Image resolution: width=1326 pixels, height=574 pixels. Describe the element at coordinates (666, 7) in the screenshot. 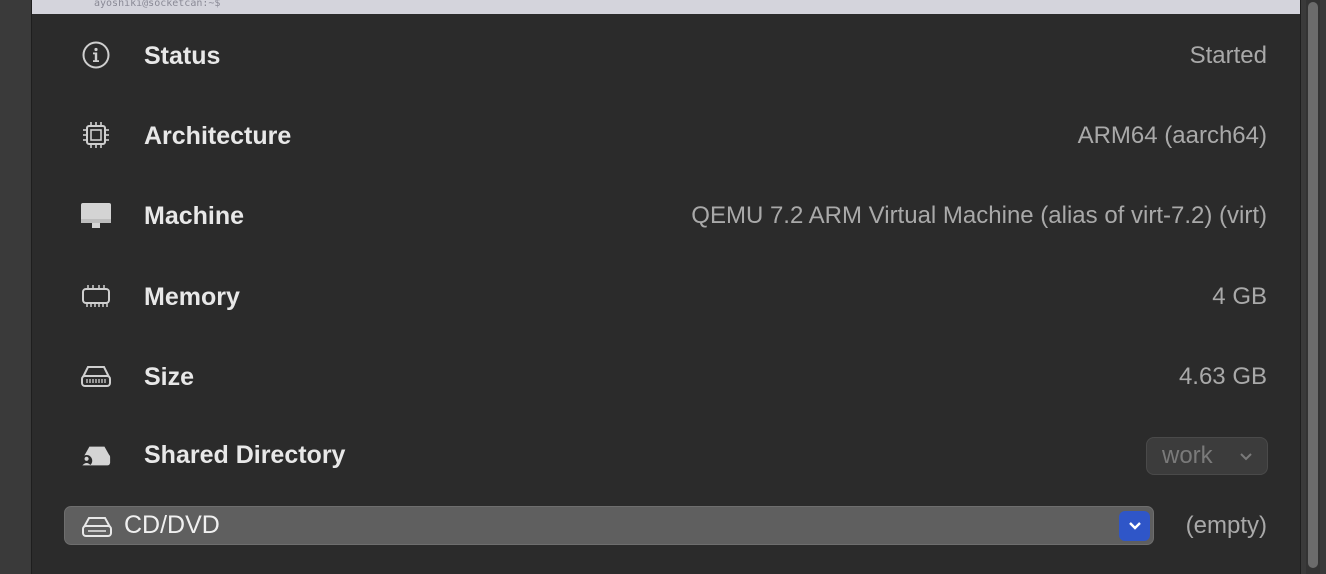

I see `terminal-preview: ayoshiki@socketcan:~$` at that location.